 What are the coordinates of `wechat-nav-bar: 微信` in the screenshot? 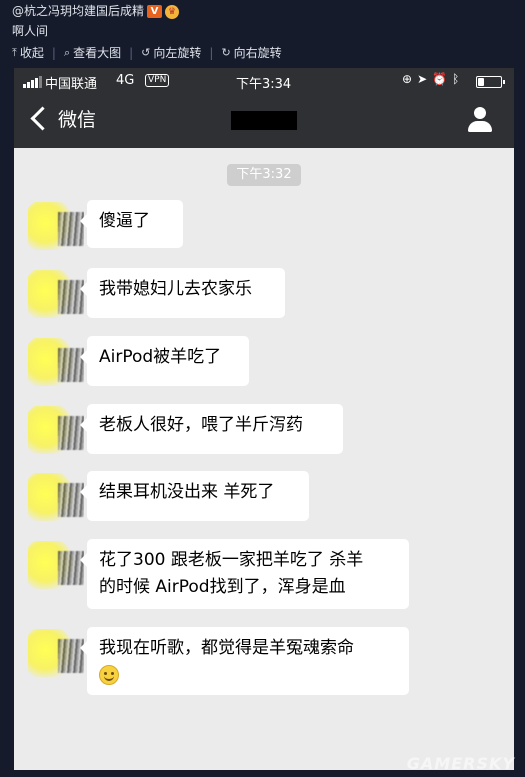 It's located at (264, 121).